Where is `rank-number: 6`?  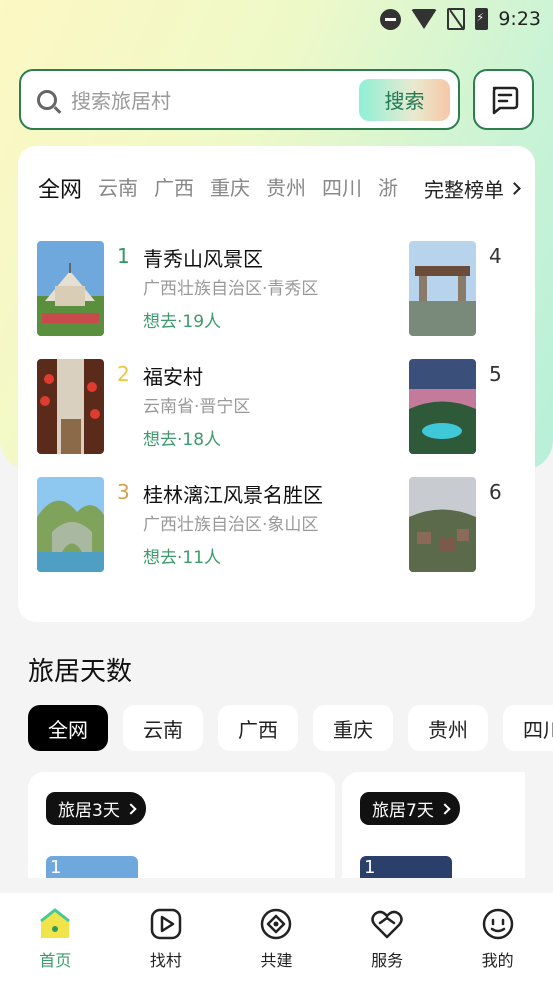 rank-number: 6 is located at coordinates (495, 492).